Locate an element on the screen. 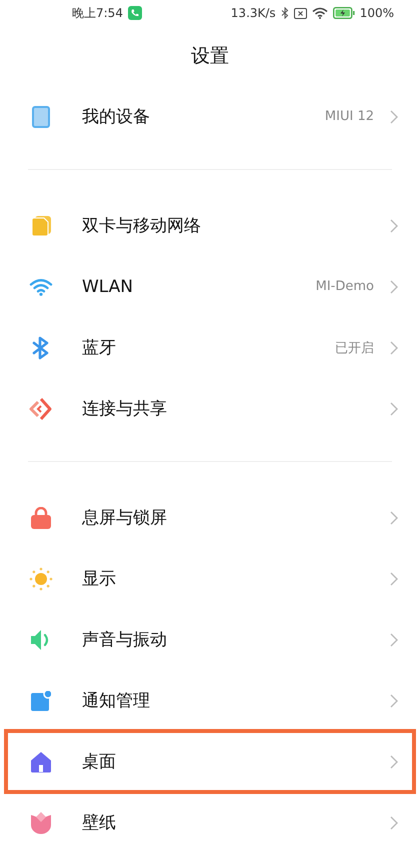 Image resolution: width=420 pixels, height=849 pixels. item-label: 连接与共享 is located at coordinates (125, 409).